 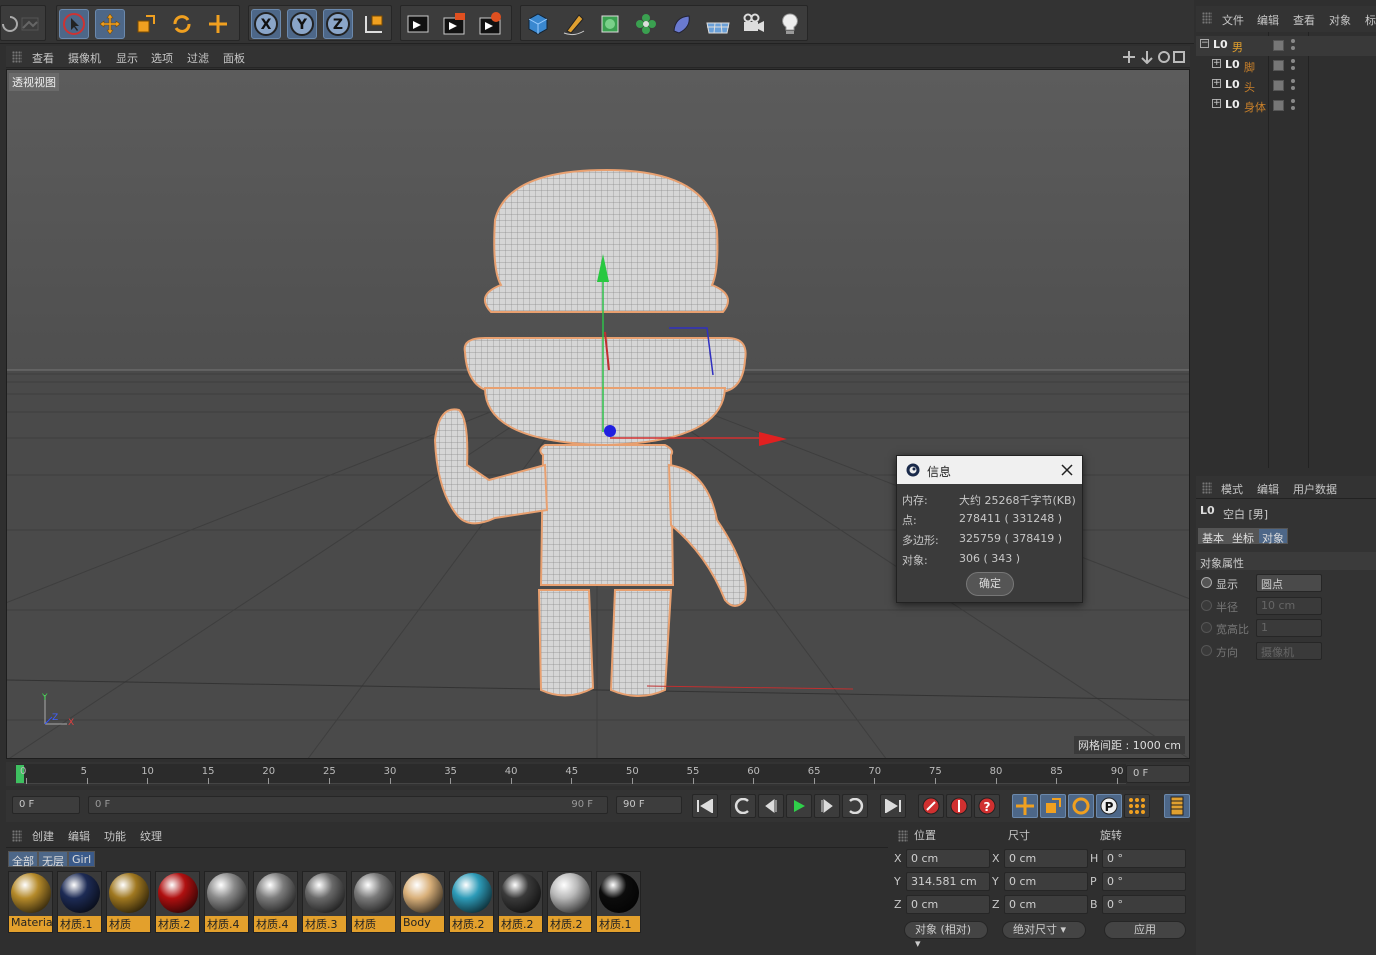 I want to click on render-settings-icon, so click(x=490, y=24).